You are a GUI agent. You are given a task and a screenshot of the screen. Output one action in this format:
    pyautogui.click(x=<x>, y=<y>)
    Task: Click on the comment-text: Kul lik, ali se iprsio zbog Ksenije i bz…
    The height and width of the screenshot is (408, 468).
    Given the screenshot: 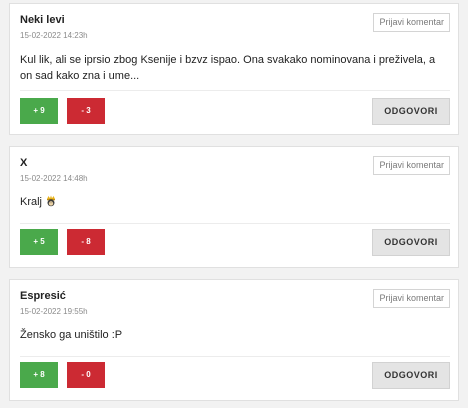 What is the action you would take?
    pyautogui.click(x=228, y=68)
    